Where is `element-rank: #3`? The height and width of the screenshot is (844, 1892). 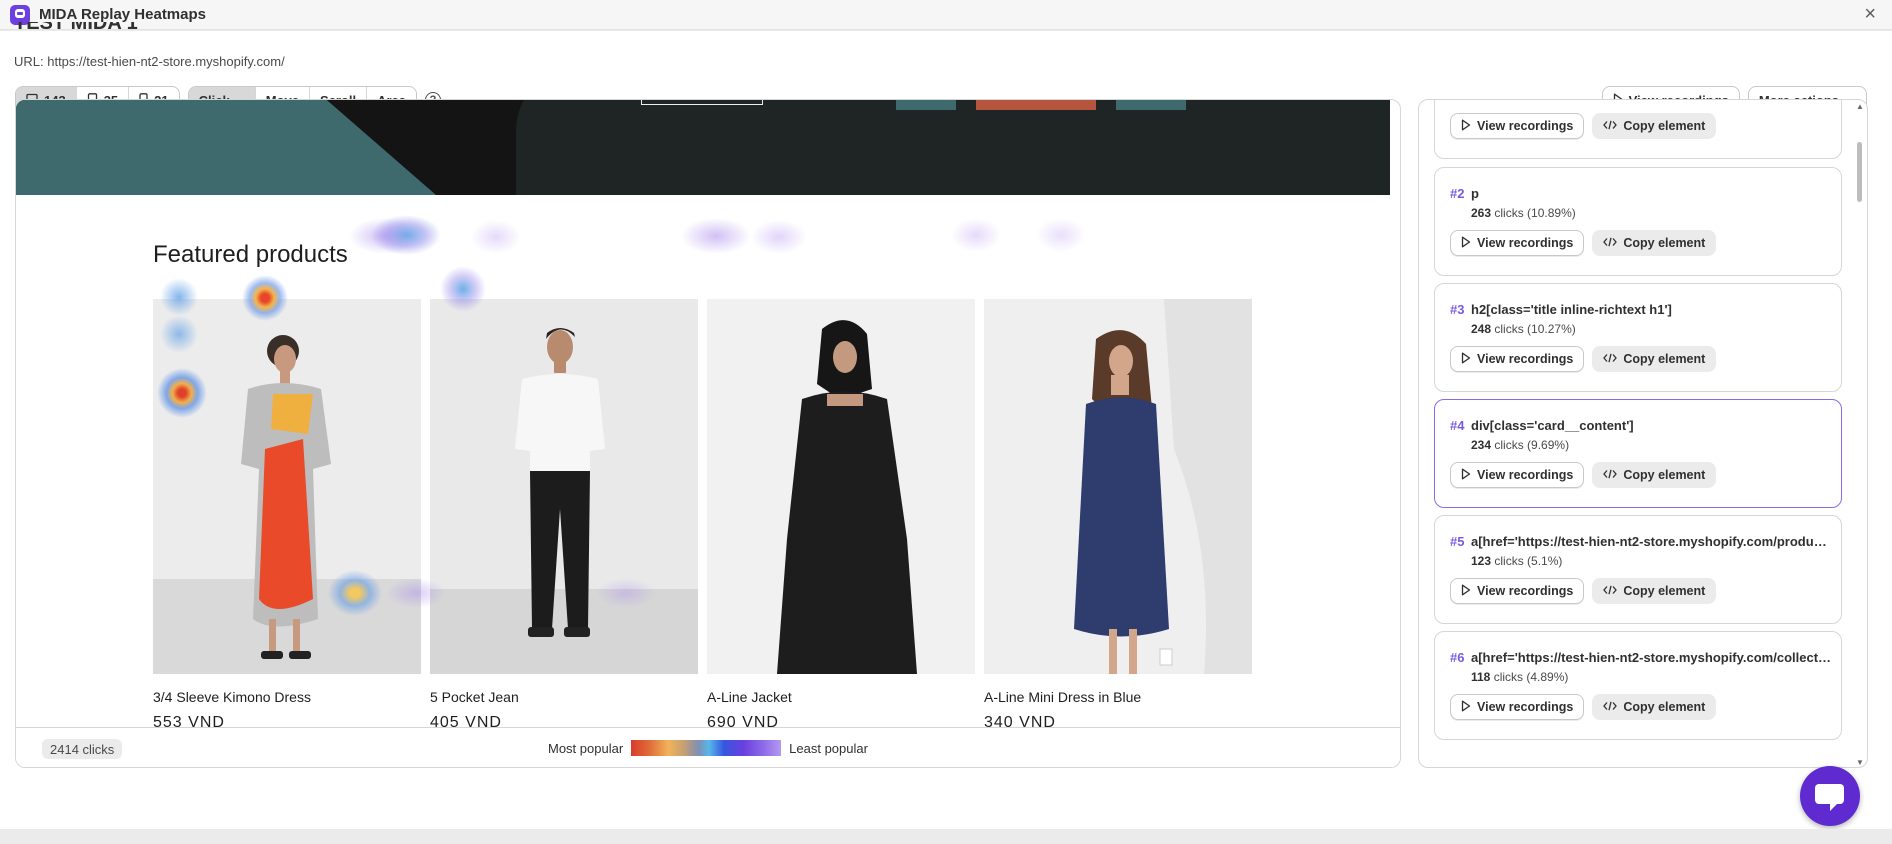
element-rank: #3 is located at coordinates (1457, 309).